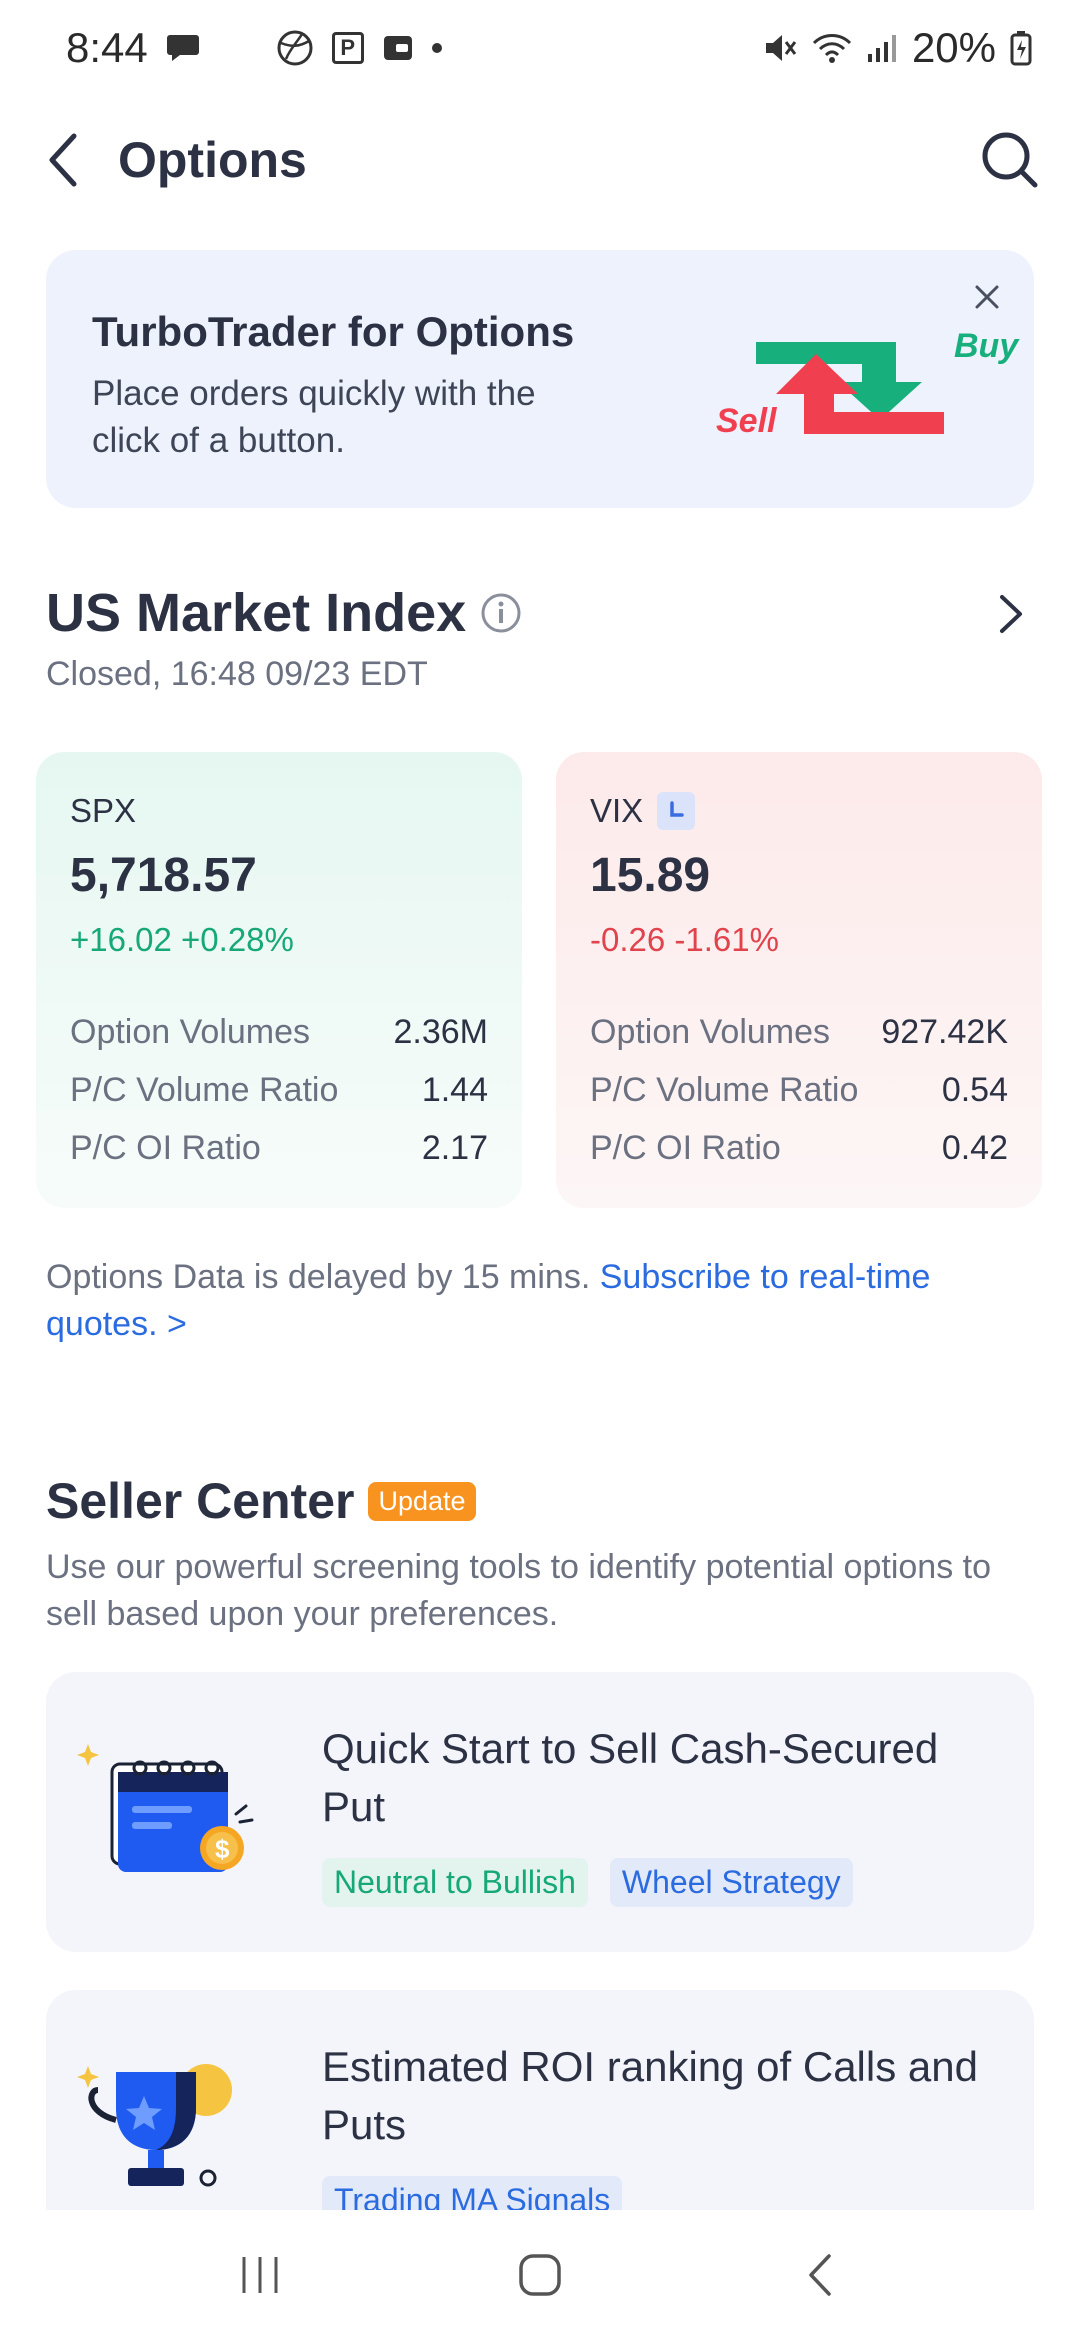 The width and height of the screenshot is (1080, 2340). What do you see at coordinates (540, 160) in the screenshot?
I see `app-header: Options` at bounding box center [540, 160].